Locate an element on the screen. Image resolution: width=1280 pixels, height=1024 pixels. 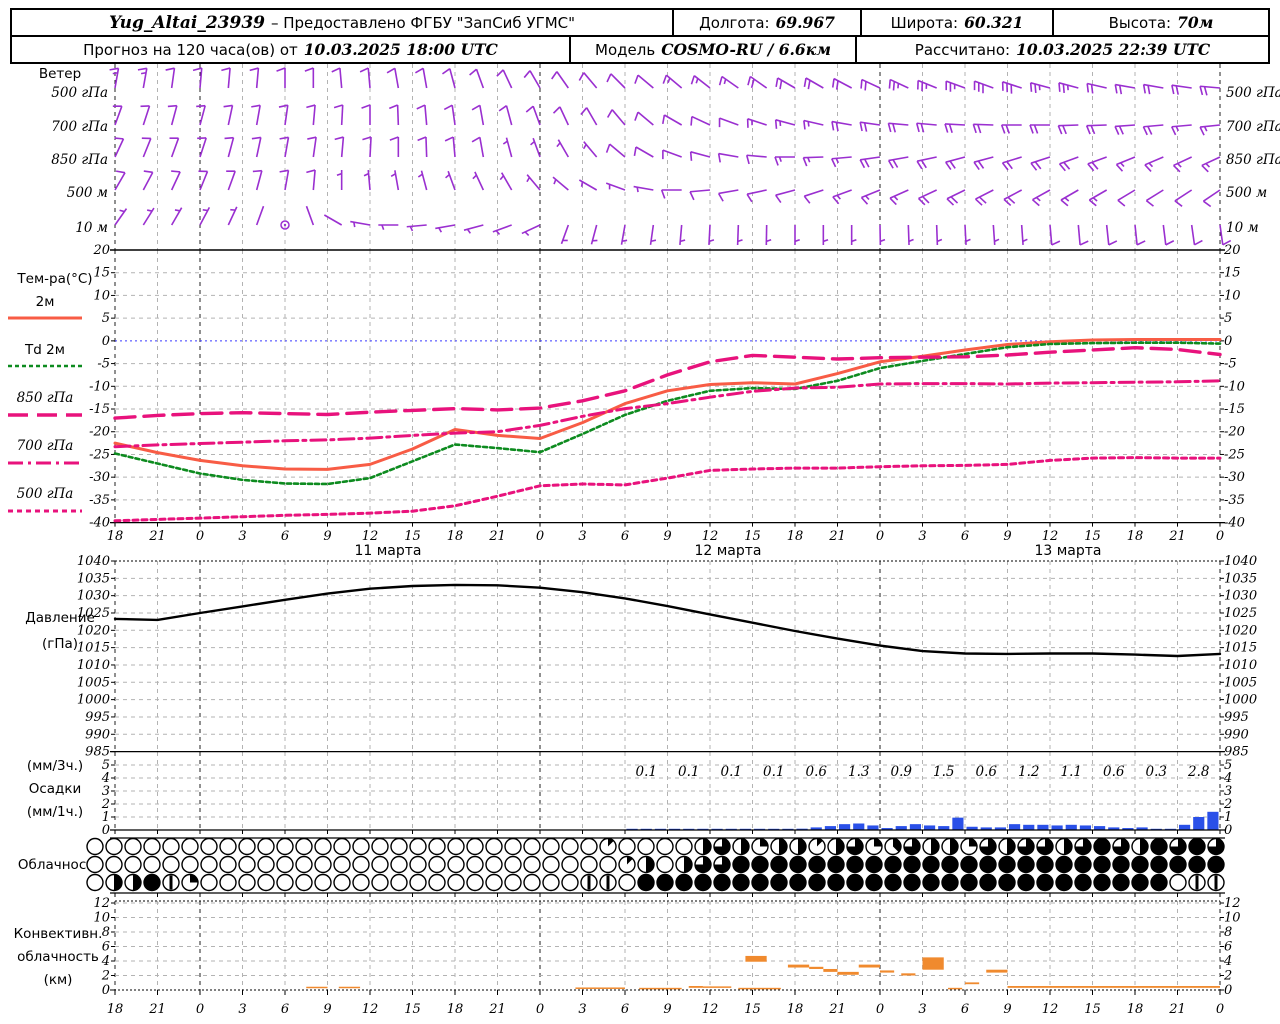
date-label: 13 марта is located at coordinates (1067, 551).